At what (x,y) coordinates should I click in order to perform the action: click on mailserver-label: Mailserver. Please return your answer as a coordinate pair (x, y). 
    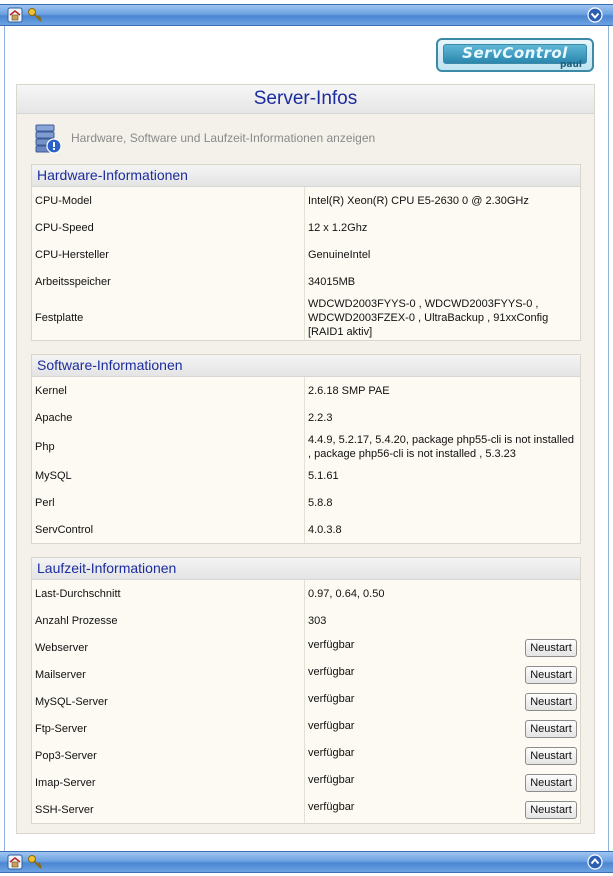
    Looking at the image, I should click on (168, 674).